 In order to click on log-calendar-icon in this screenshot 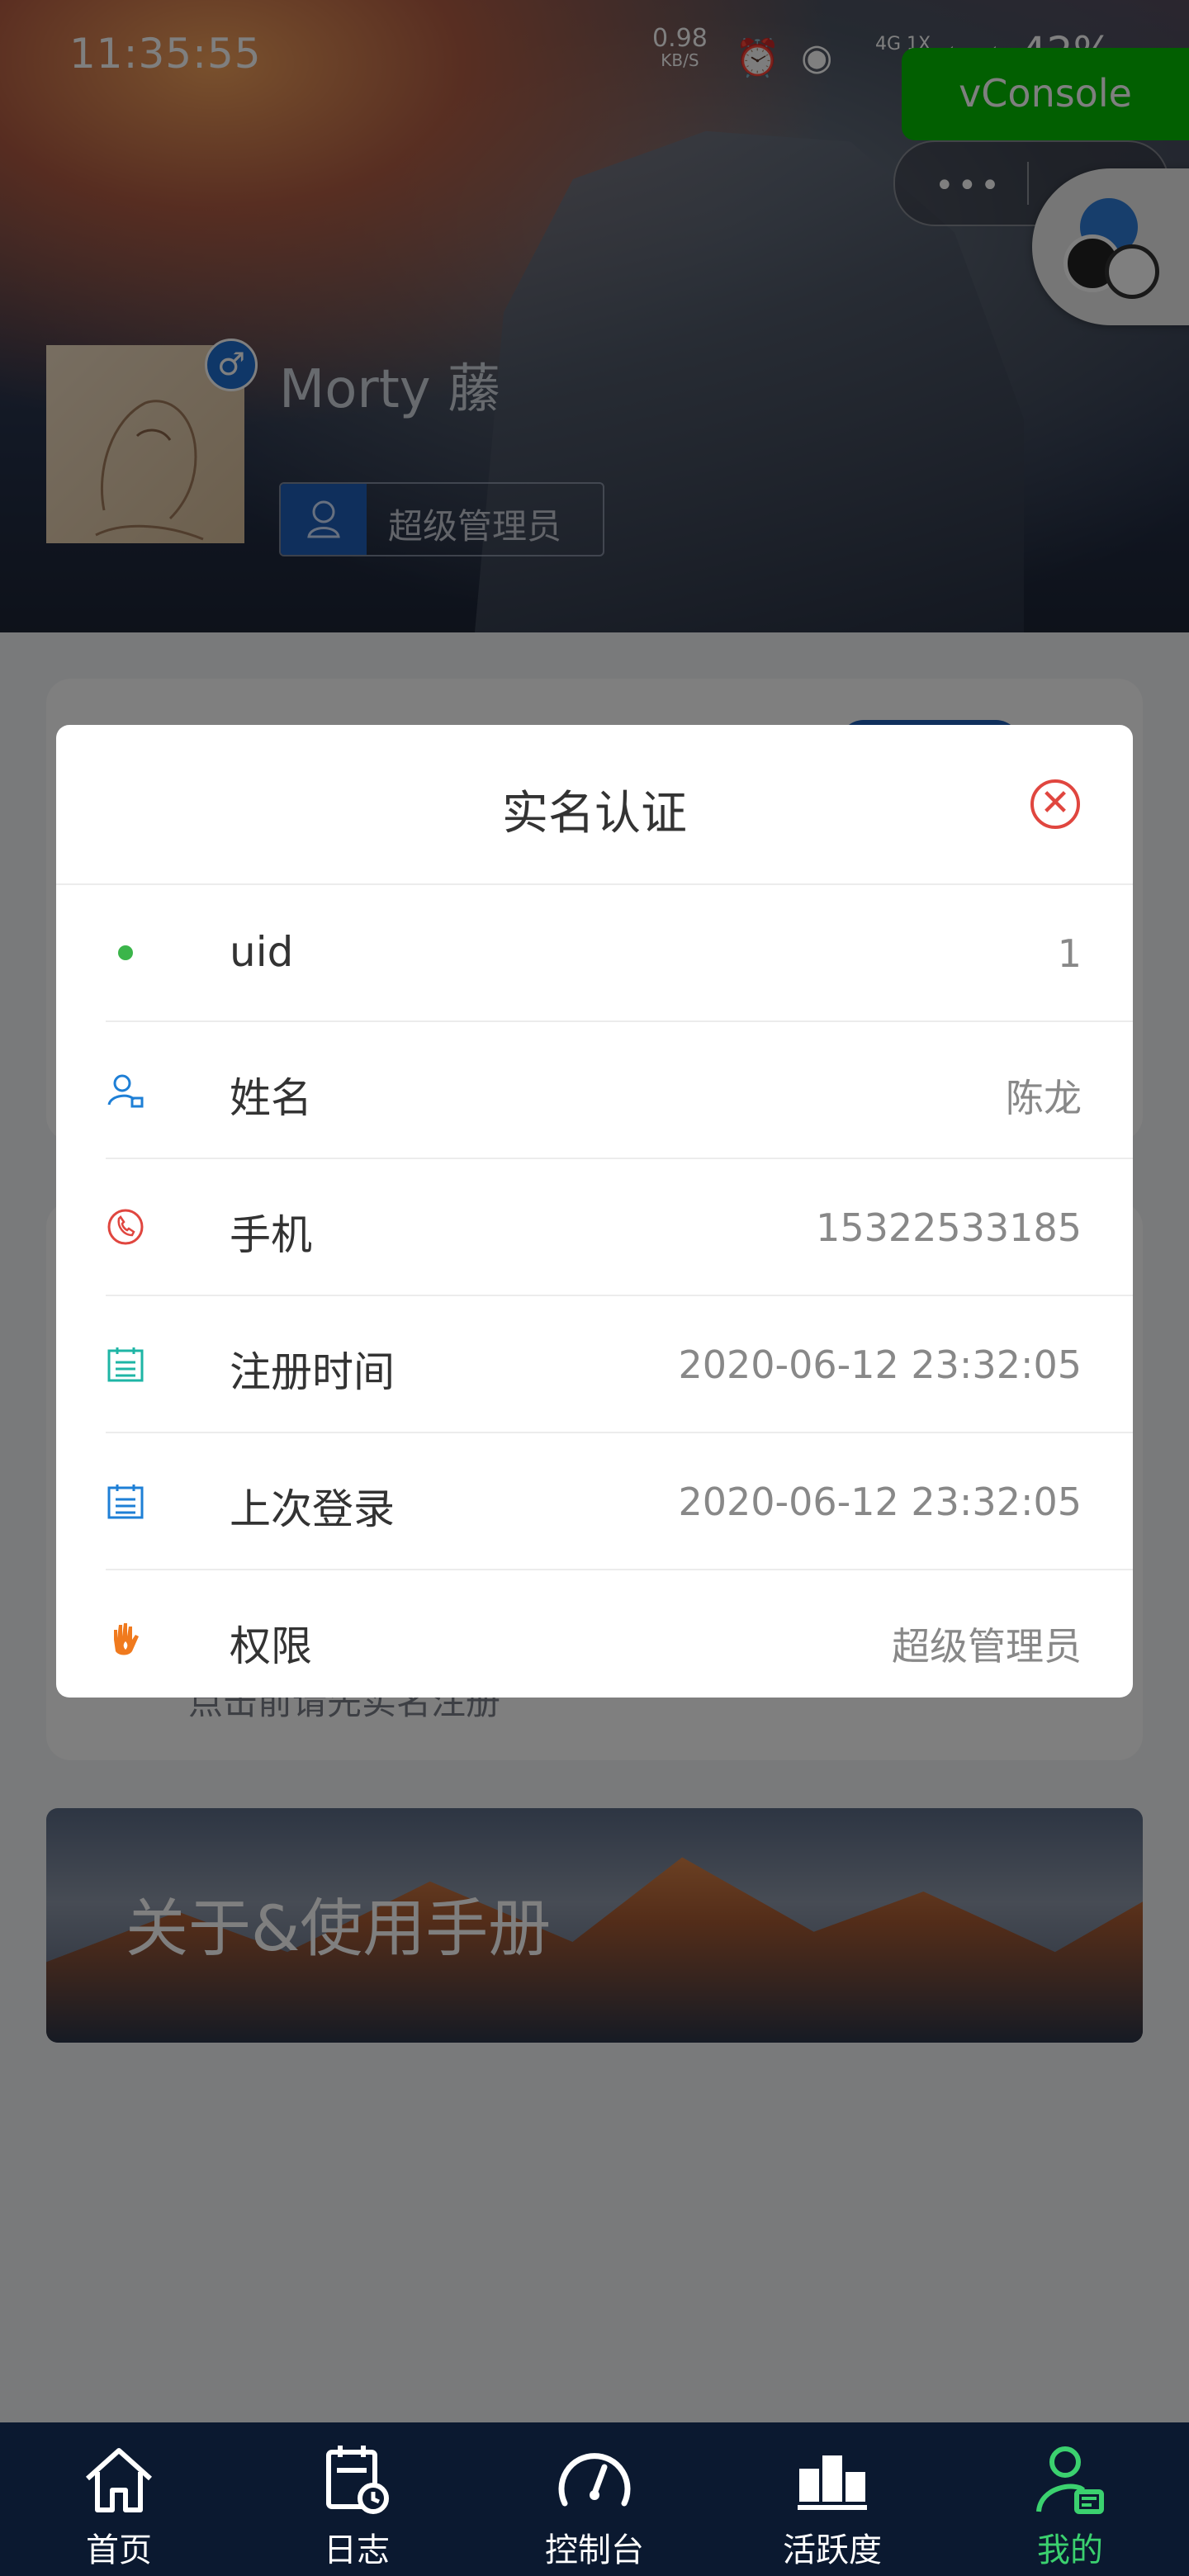, I will do `click(357, 2480)`.